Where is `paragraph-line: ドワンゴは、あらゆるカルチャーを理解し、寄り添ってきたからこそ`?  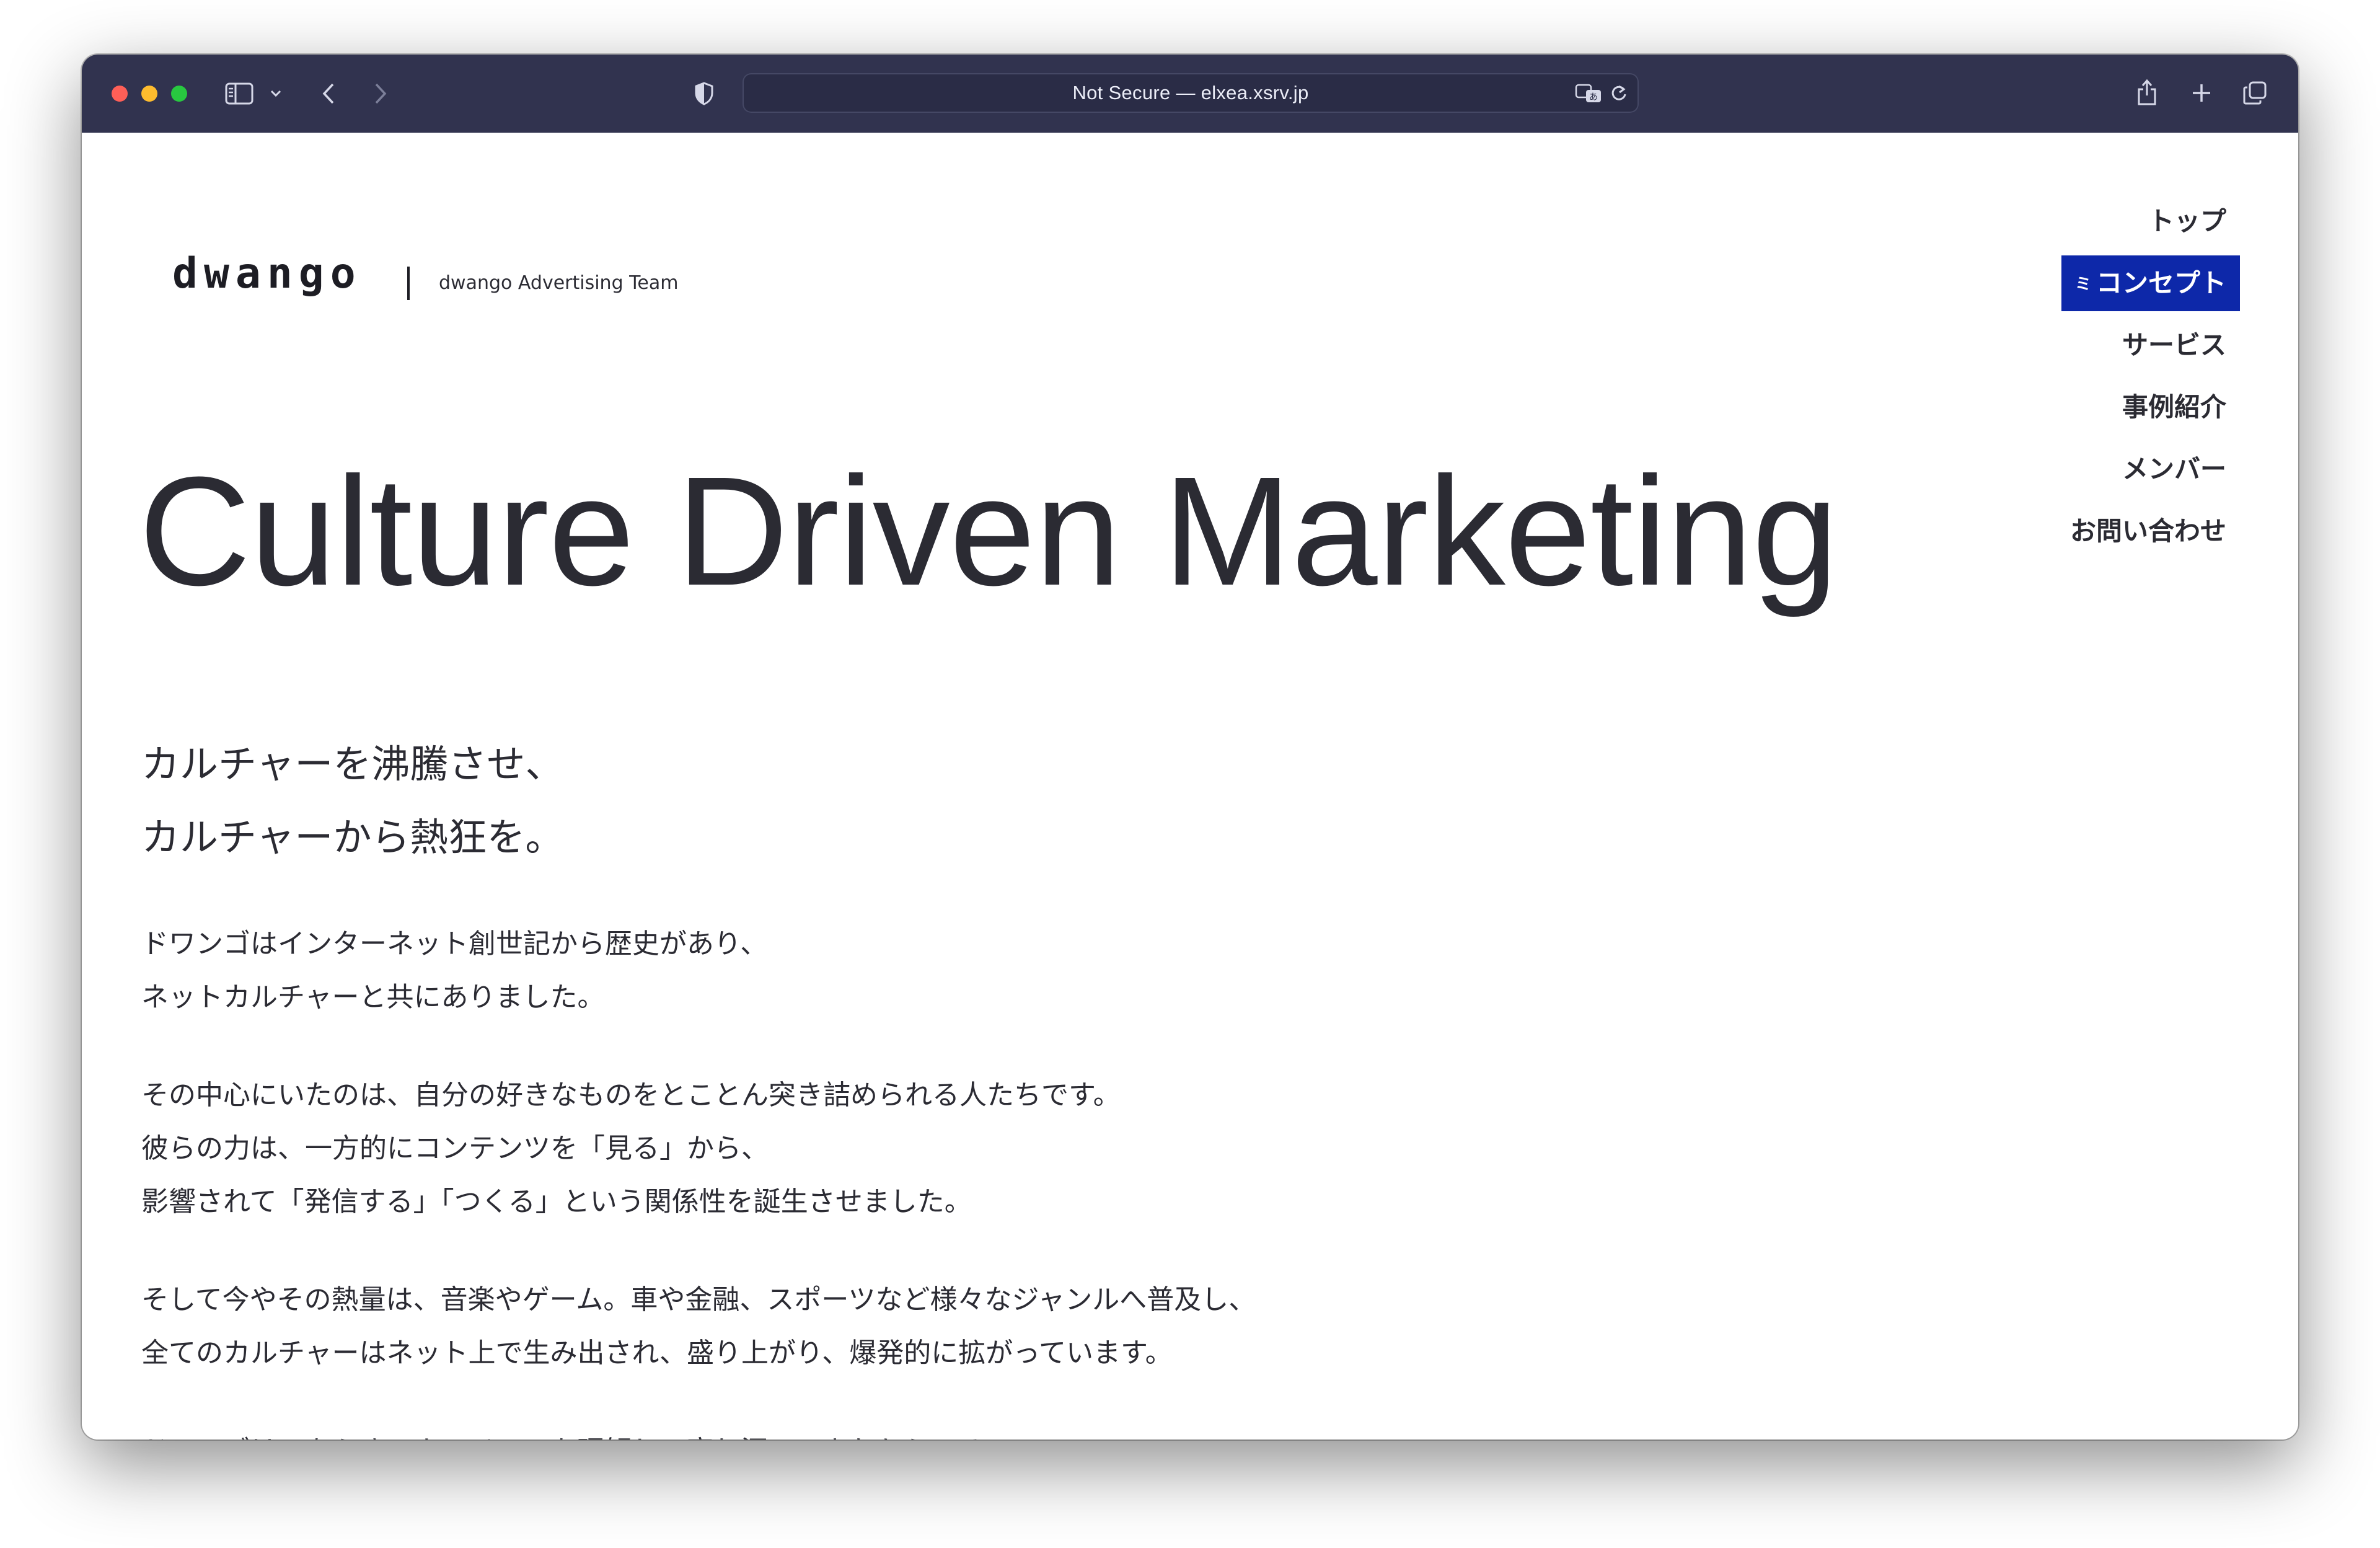
paragraph-line: ドワンゴは、あらゆるカルチャーを理解し、寄り添ってきたからこそ is located at coordinates (698, 1432).